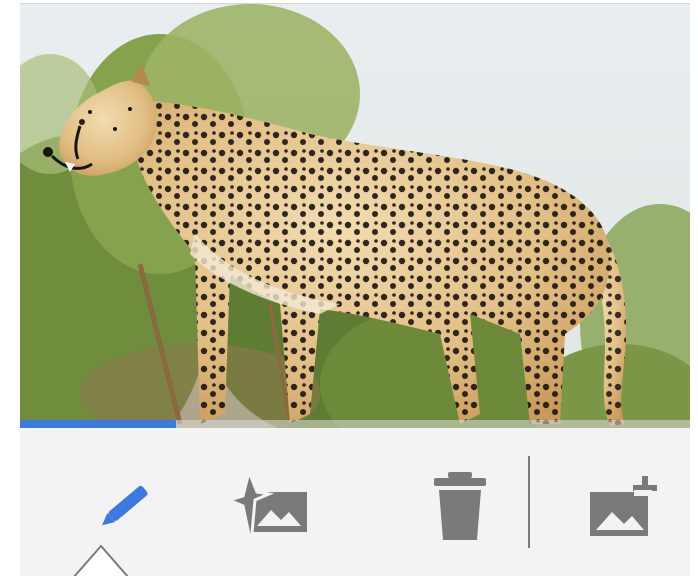 The height and width of the screenshot is (576, 698). I want to click on trash-icon, so click(460, 506).